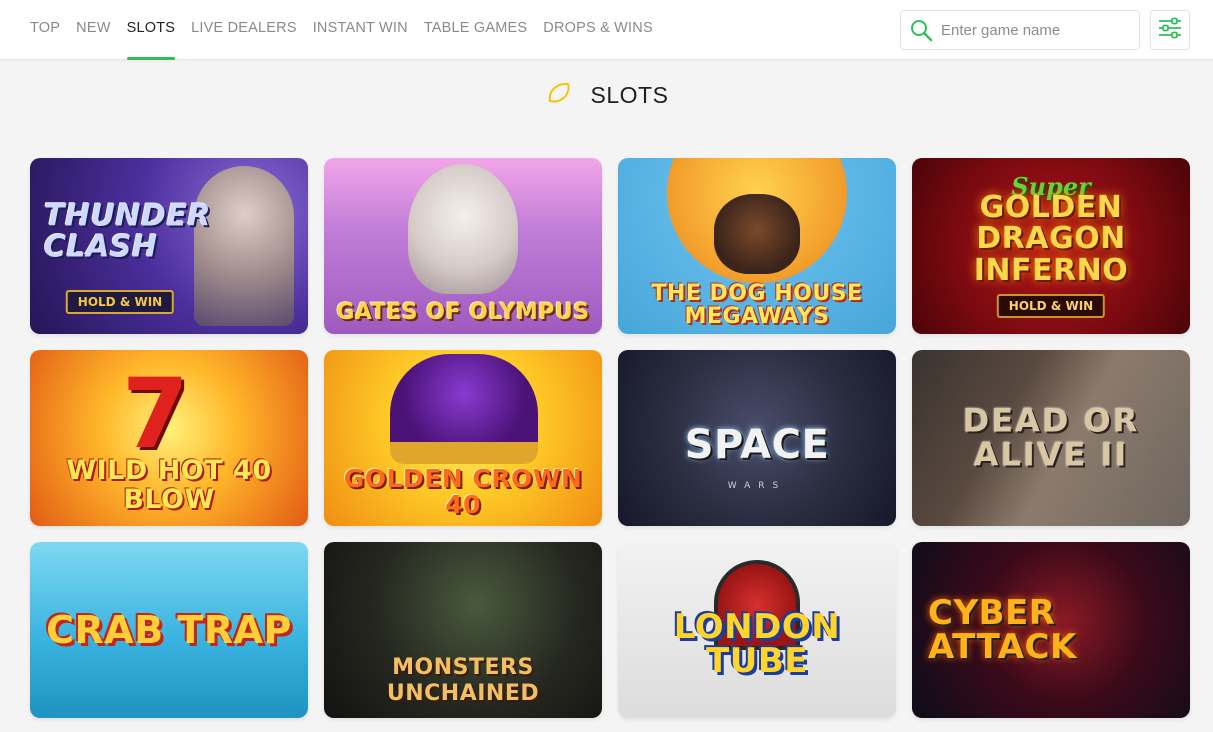 Image resolution: width=1213 pixels, height=732 pixels. I want to click on game-title: CRAB TRAP, so click(169, 630).